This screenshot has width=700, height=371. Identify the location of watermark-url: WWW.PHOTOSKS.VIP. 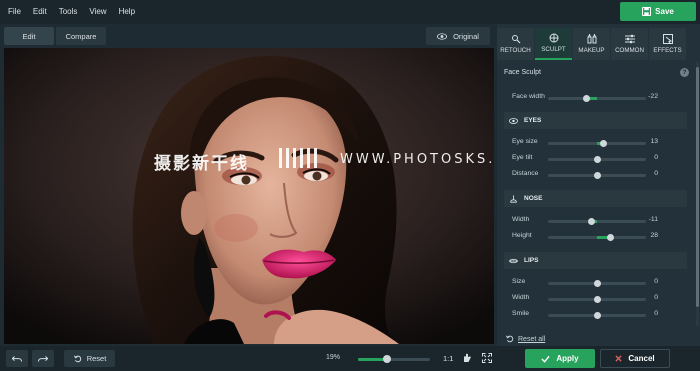
(417, 159).